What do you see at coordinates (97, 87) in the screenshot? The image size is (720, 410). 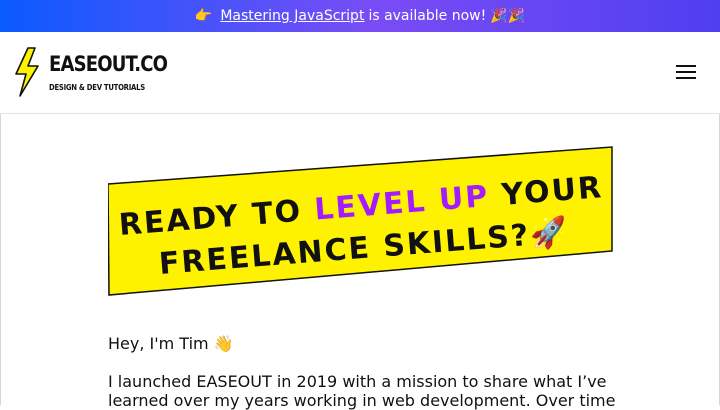 I see `brand-tagline: DESIGN & DEV TUTORIALS` at bounding box center [97, 87].